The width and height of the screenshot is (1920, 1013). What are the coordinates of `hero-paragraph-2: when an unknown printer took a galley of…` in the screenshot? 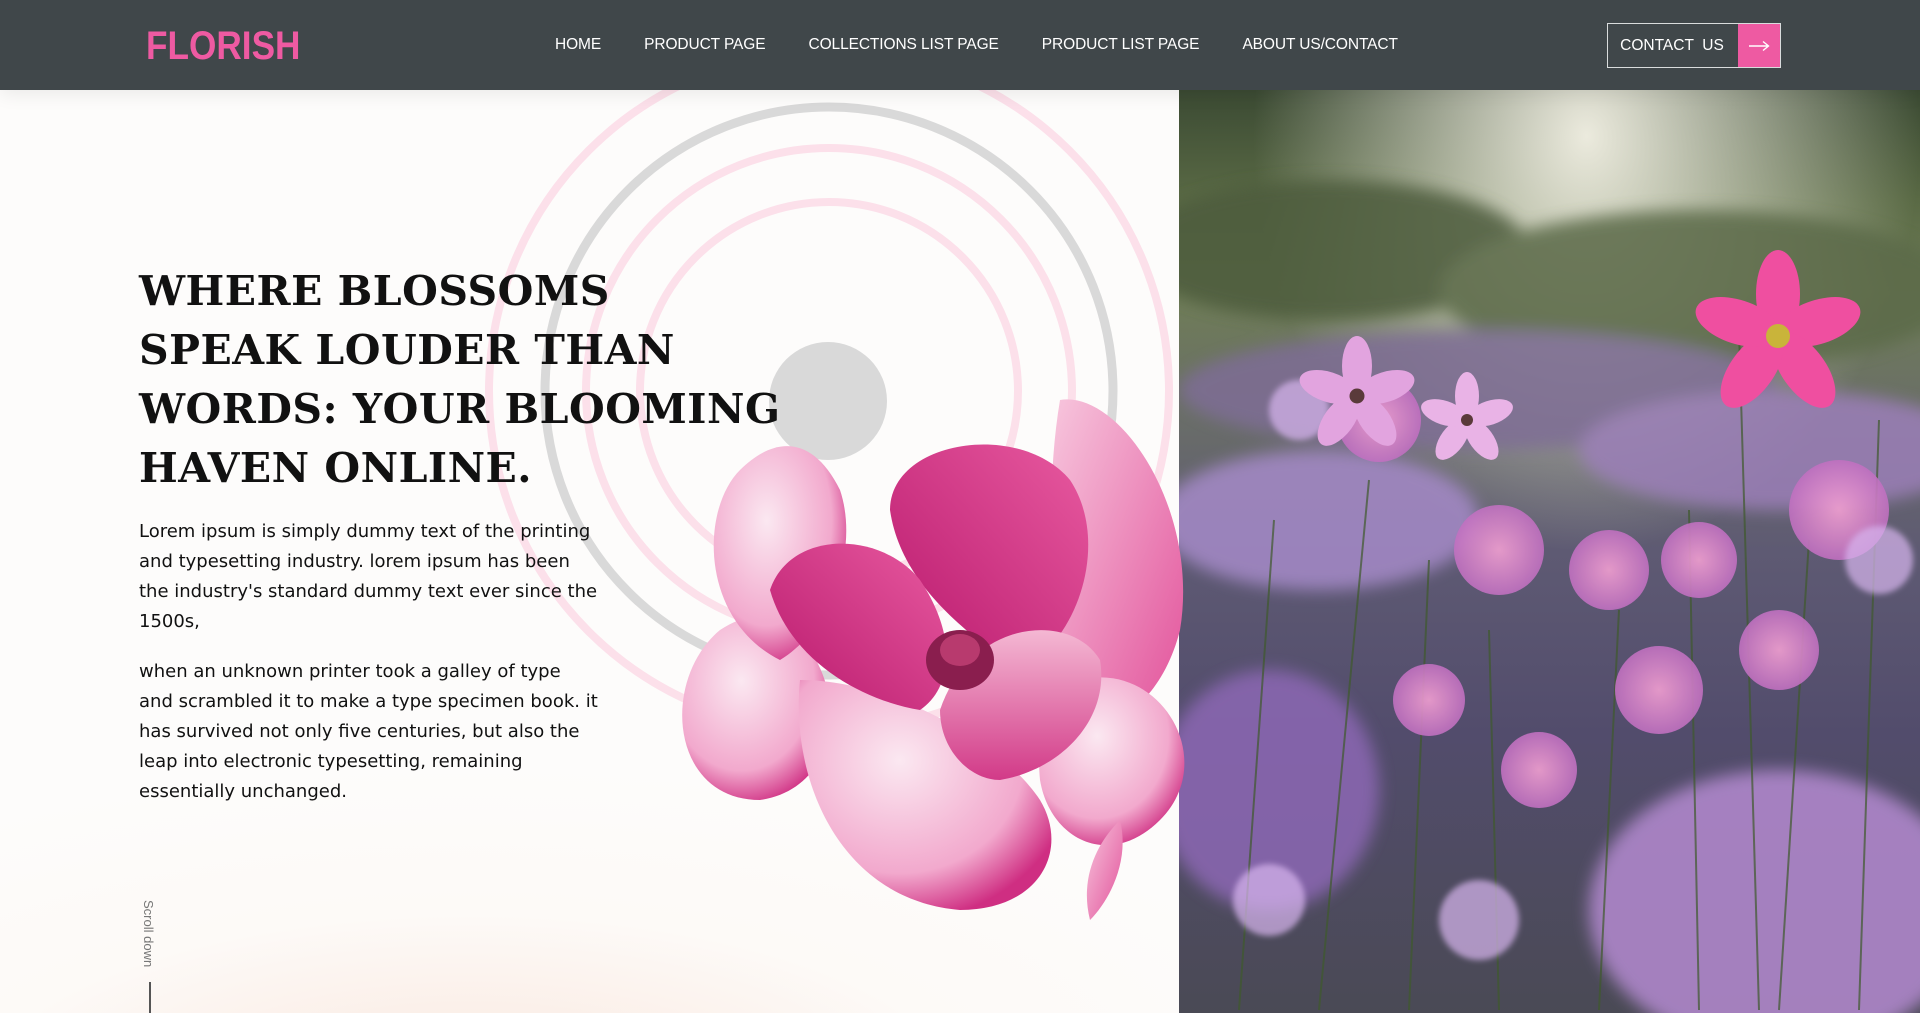 It's located at (368, 731).